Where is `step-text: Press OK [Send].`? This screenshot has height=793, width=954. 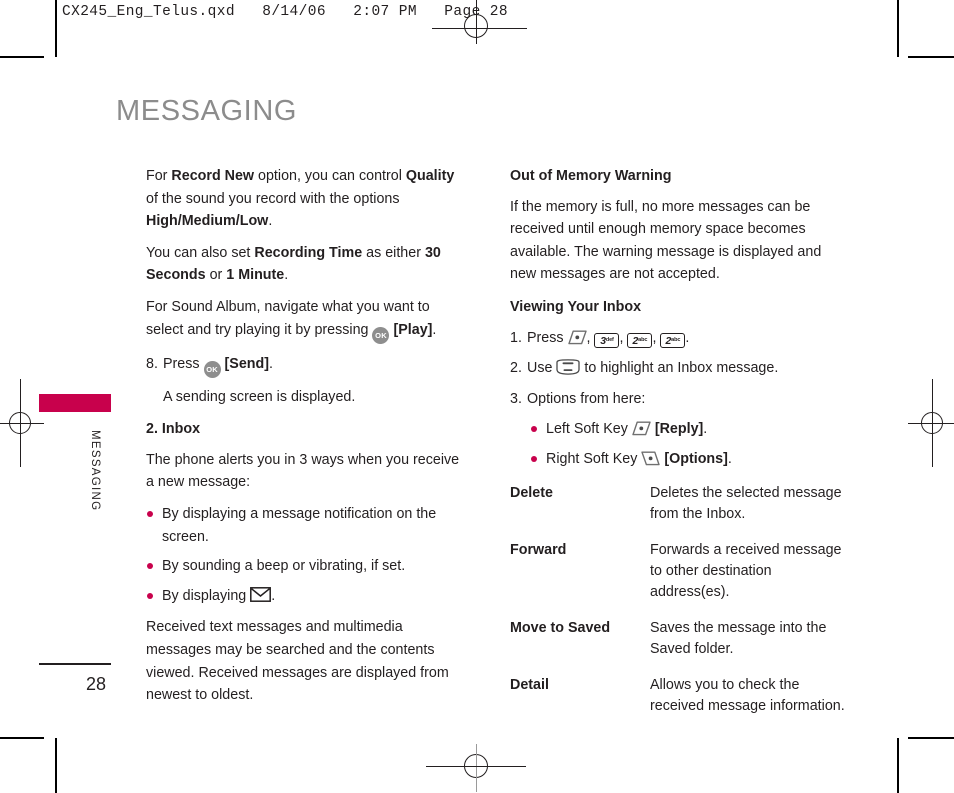 step-text: Press OK [Send]. is located at coordinates (314, 365).